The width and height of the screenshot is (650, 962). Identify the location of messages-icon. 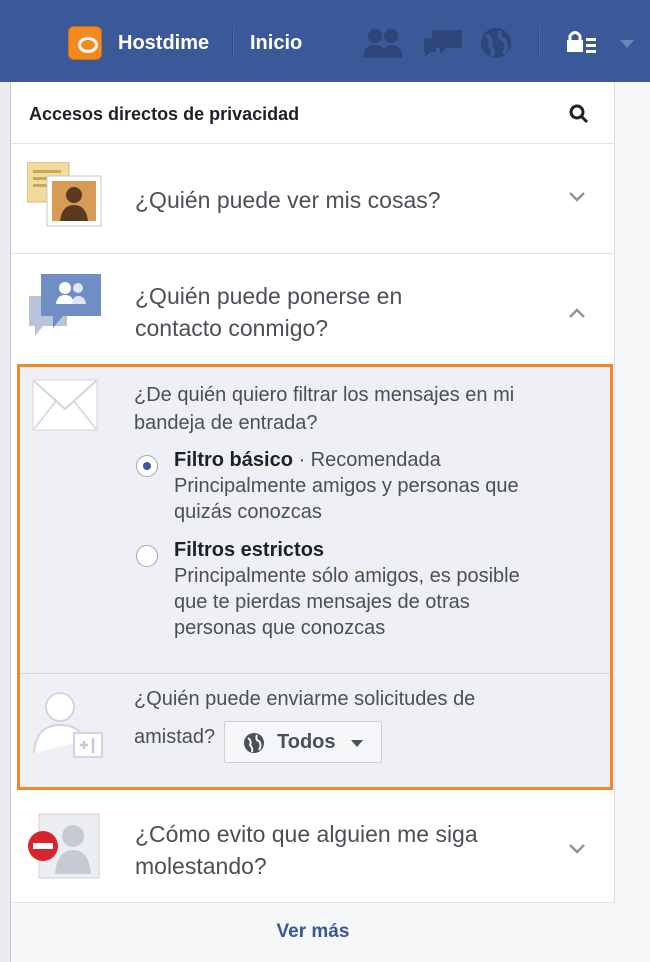
(443, 43).